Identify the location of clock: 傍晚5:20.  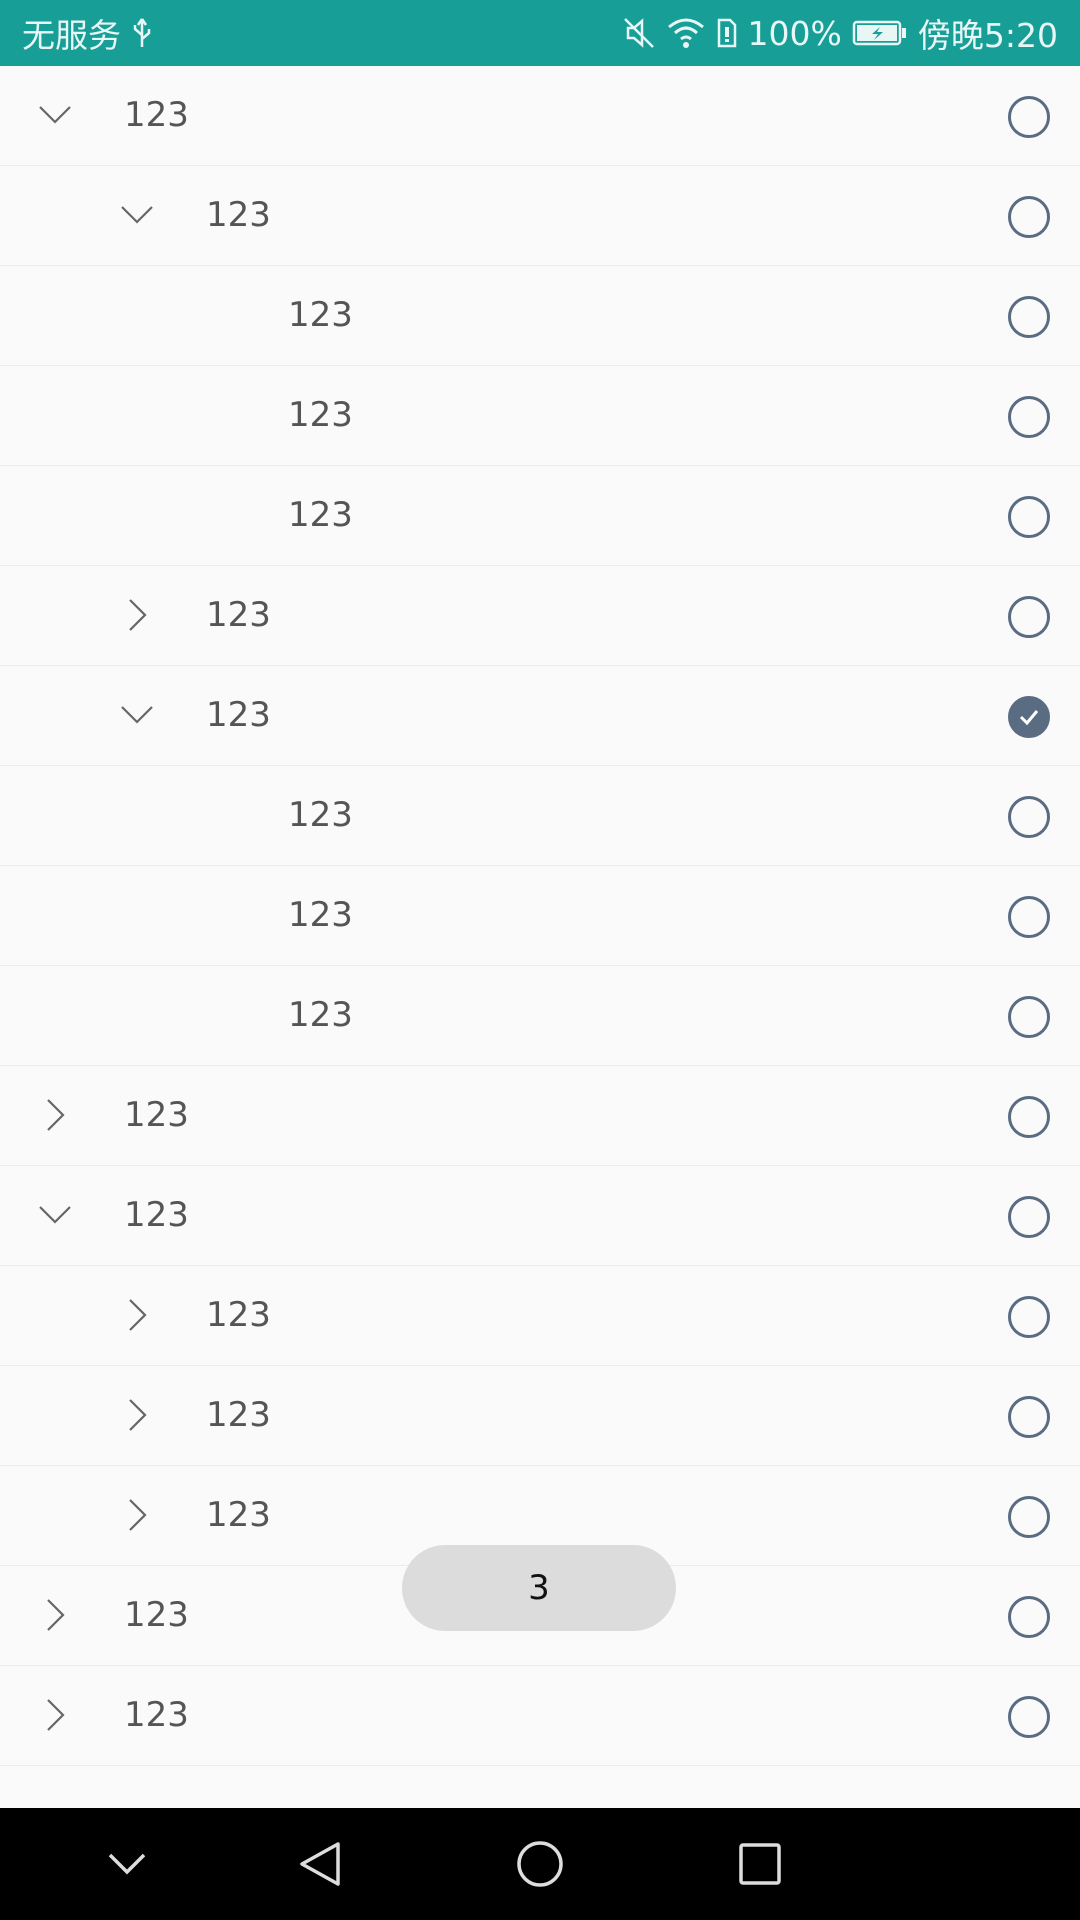
(987, 35).